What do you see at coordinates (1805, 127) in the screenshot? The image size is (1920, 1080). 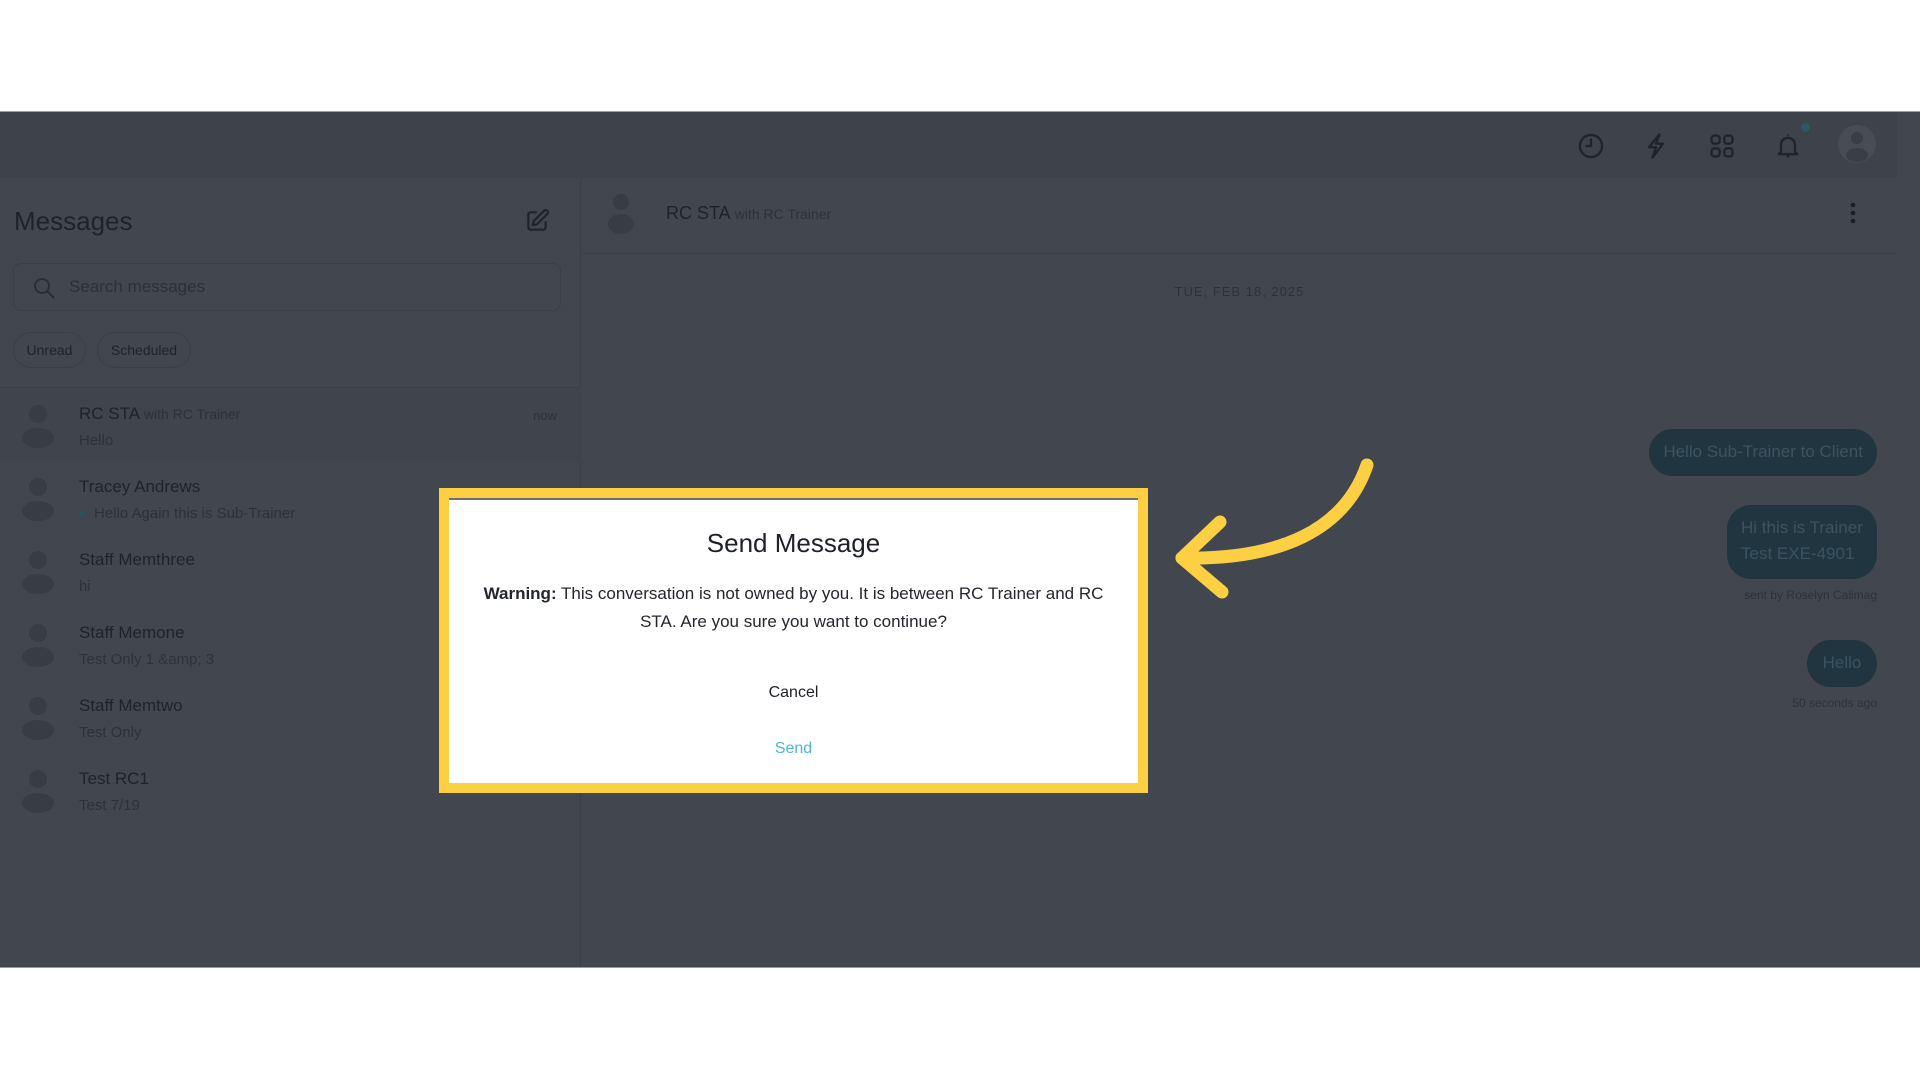 I see `notification-badge` at bounding box center [1805, 127].